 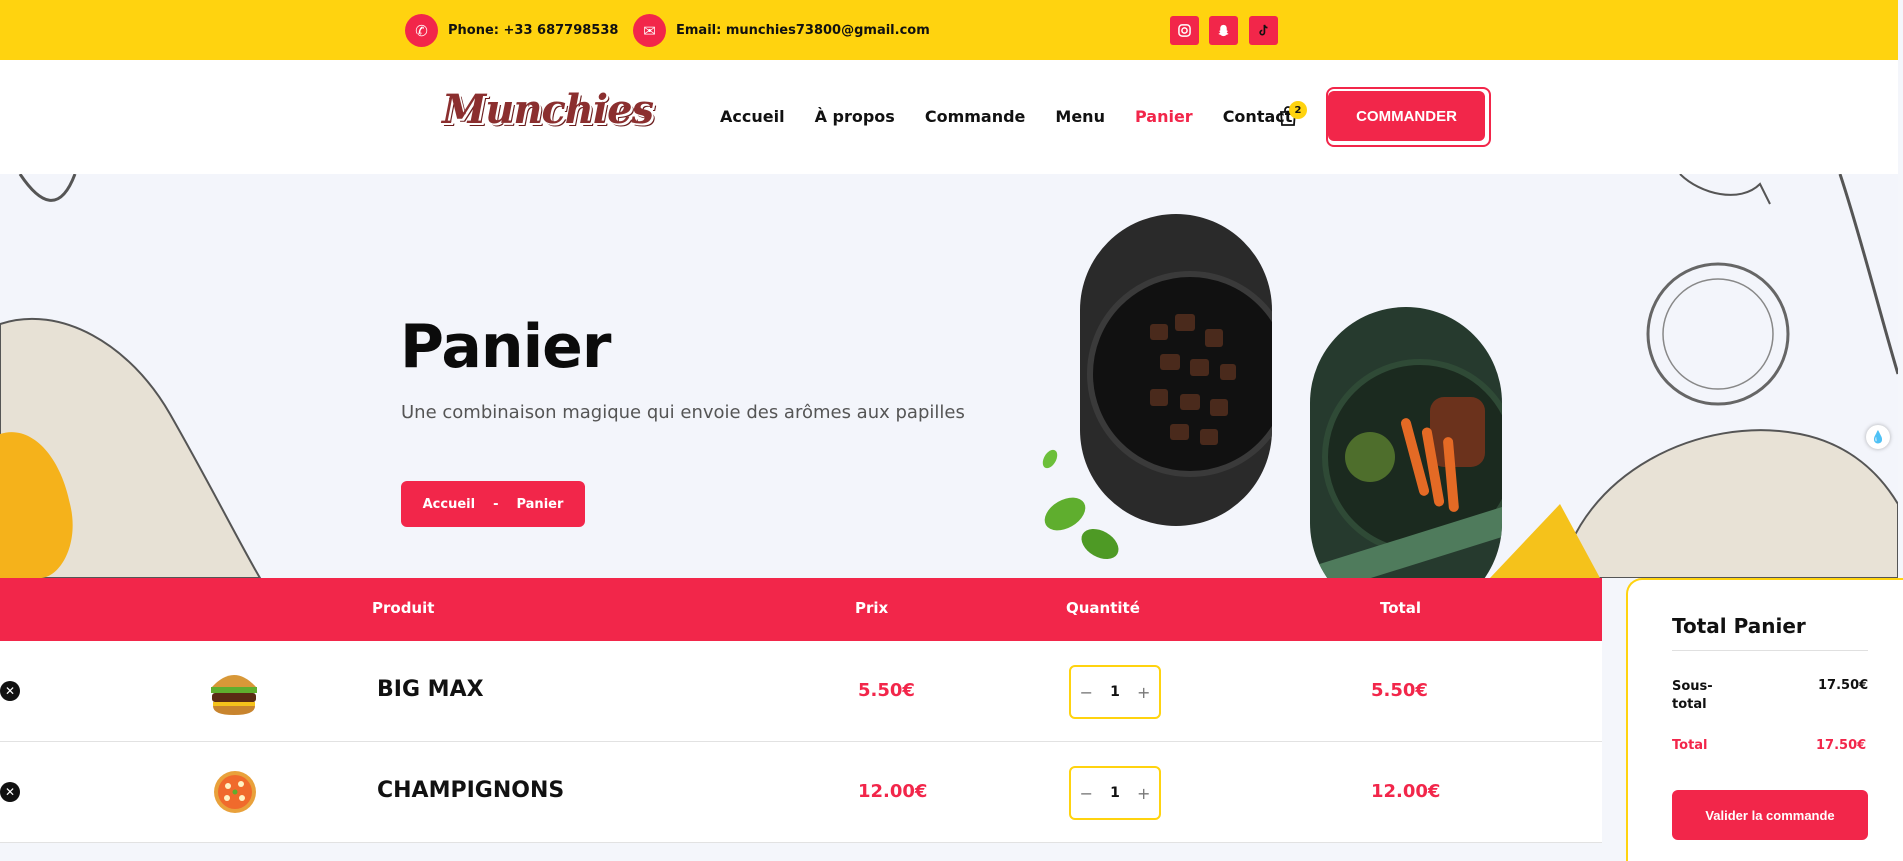 I want to click on divider, so click(x=1770, y=650).